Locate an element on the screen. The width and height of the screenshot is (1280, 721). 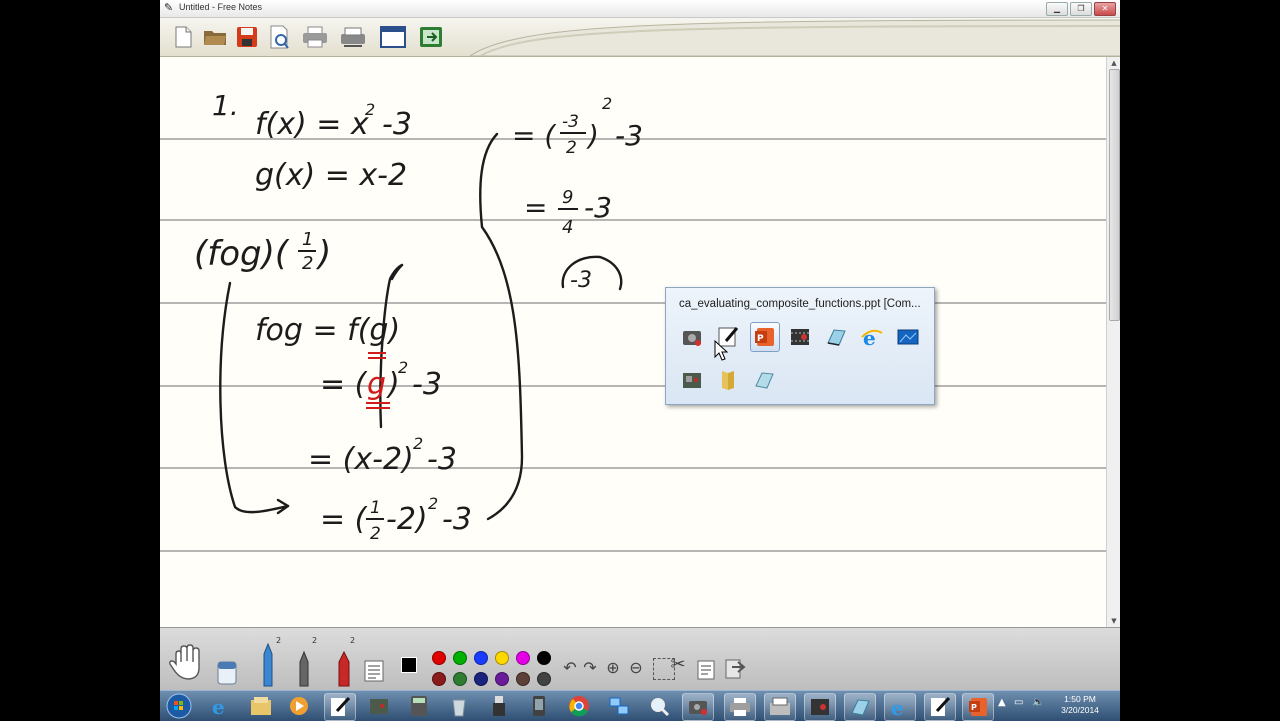
window-view-button is located at coordinates (393, 37).